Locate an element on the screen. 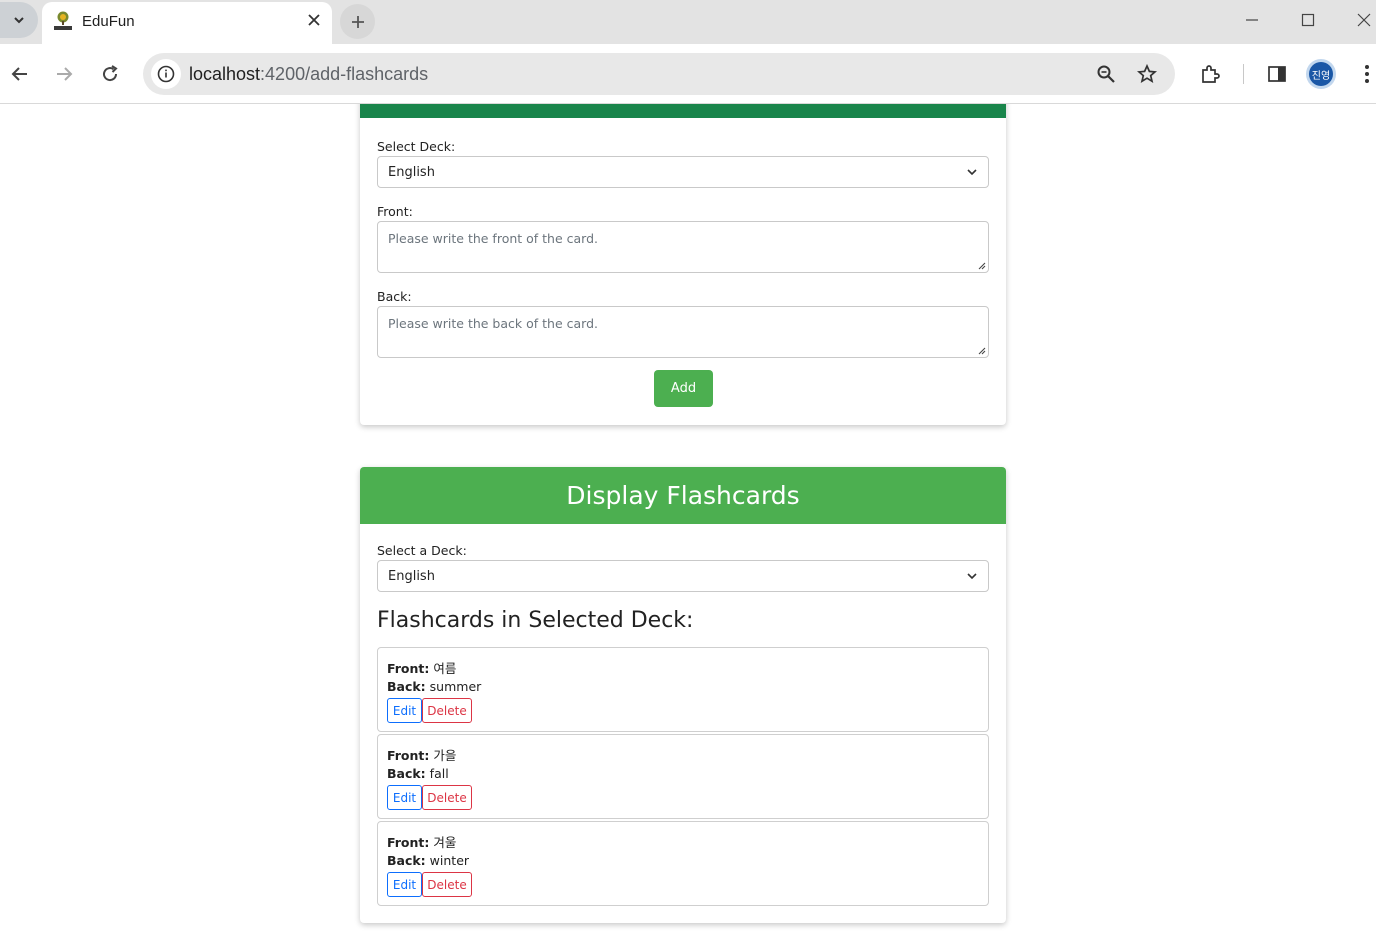 The image size is (1376, 950). flashcard-item: Front: 겨울 Back: winter Edit Delete is located at coordinates (683, 863).